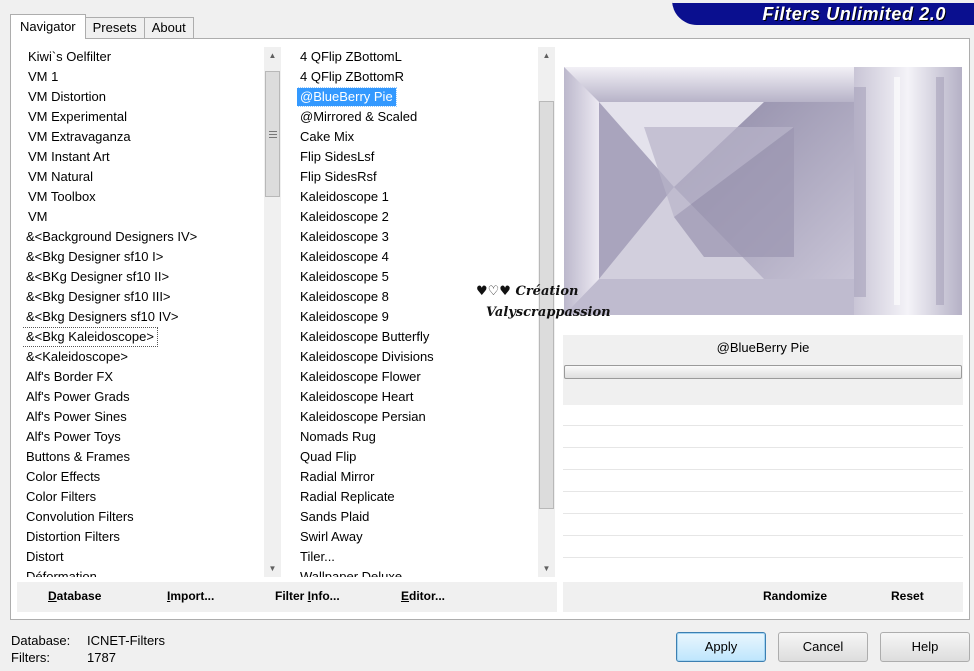 The height and width of the screenshot is (671, 974). What do you see at coordinates (48, 26) in the screenshot?
I see `tab-navigator: Navigator` at bounding box center [48, 26].